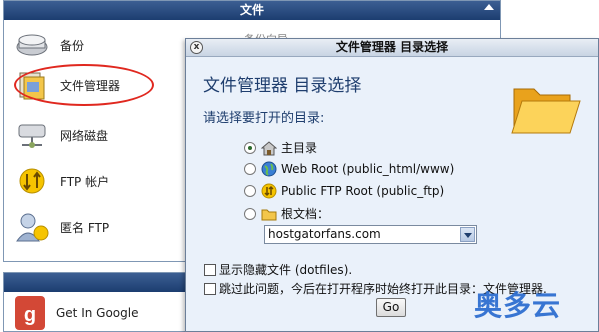 The image size is (599, 332). I want to click on dialog-titlebar: x 文件管理器 目录选择, so click(392, 48).